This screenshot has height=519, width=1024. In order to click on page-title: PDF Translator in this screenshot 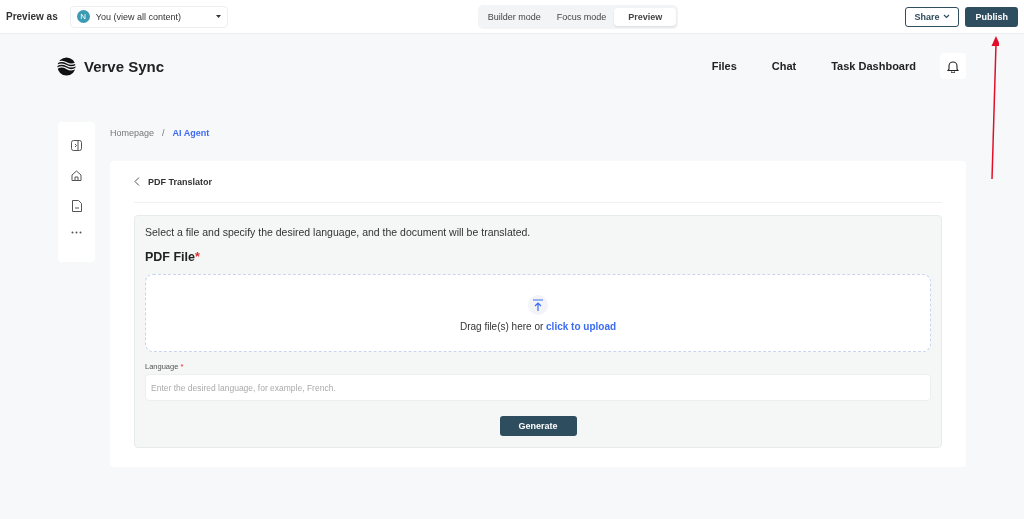, I will do `click(180, 181)`.